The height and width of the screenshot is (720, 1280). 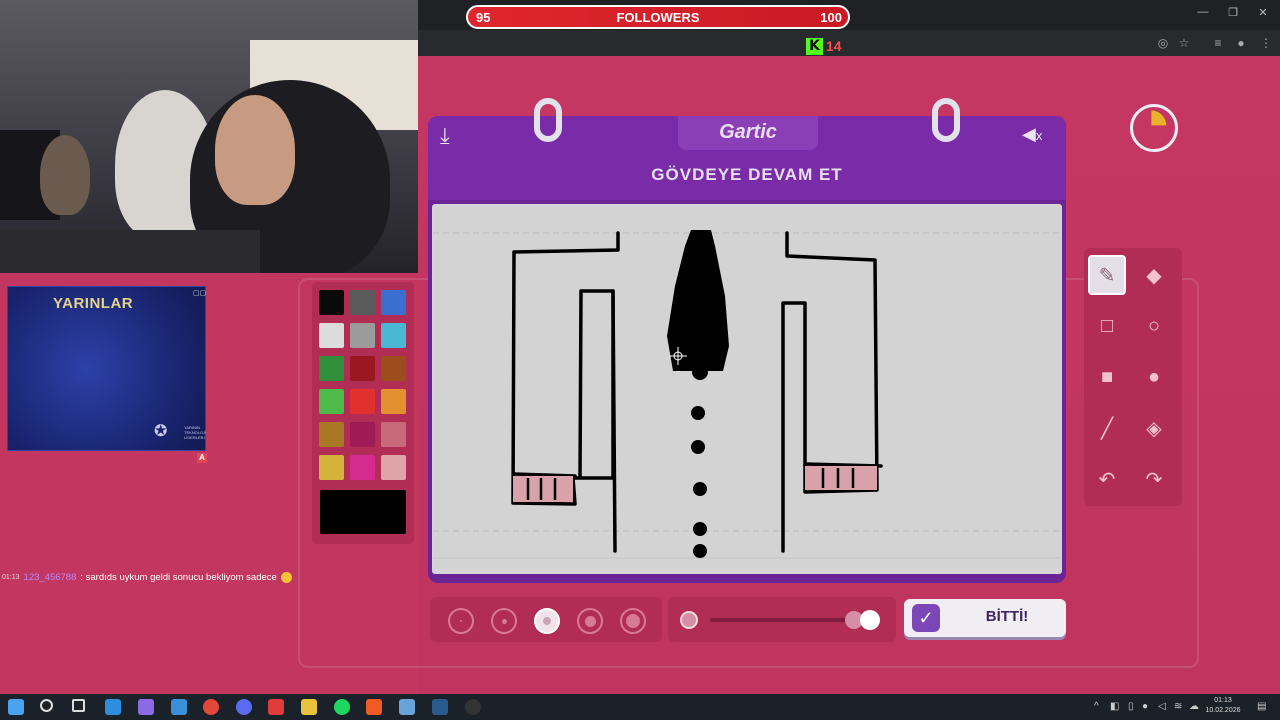 What do you see at coordinates (1184, 43) in the screenshot?
I see `star-icon: ☆` at bounding box center [1184, 43].